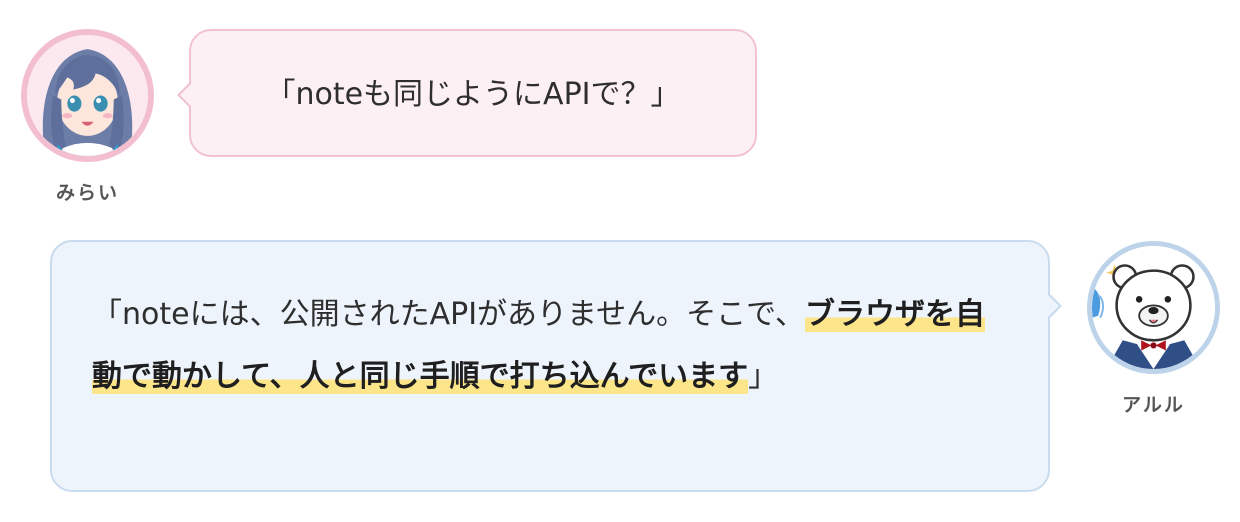 The width and height of the screenshot is (1240, 522). I want to click on aruru-avatar, so click(1153, 307).